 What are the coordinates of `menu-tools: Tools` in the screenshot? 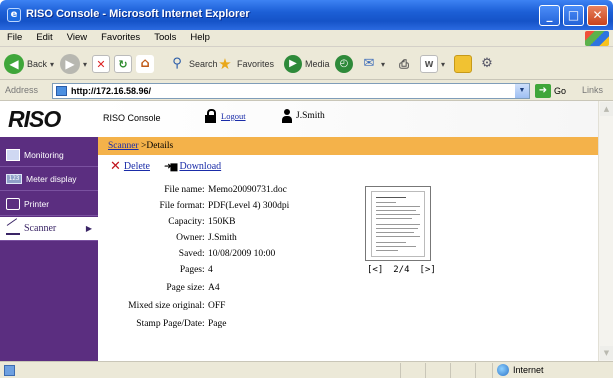 It's located at (165, 36).